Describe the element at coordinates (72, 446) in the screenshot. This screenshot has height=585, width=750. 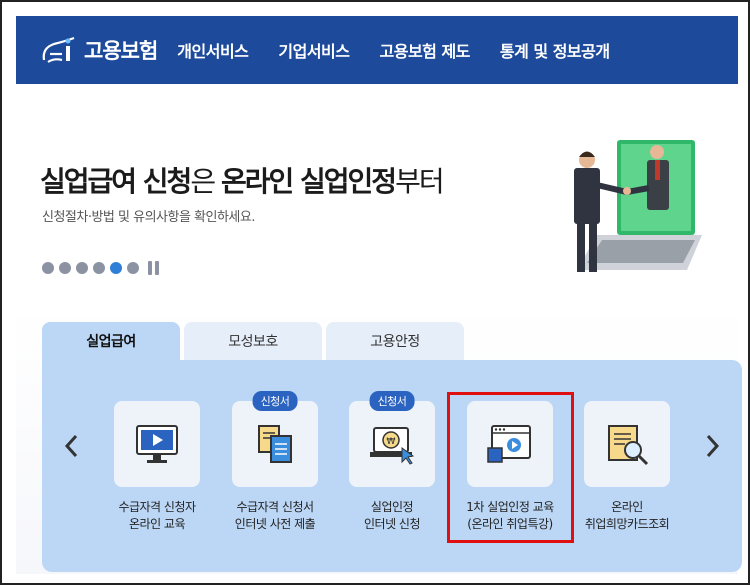
I see `prev-arrow-icon` at that location.